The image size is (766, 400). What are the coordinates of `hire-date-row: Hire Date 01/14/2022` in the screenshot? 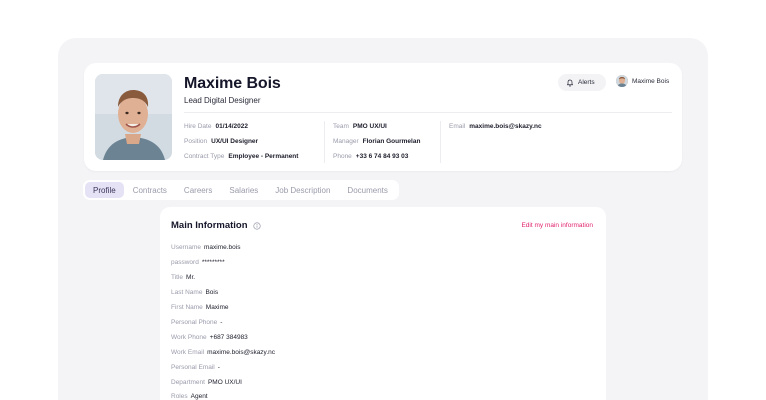 It's located at (216, 126).